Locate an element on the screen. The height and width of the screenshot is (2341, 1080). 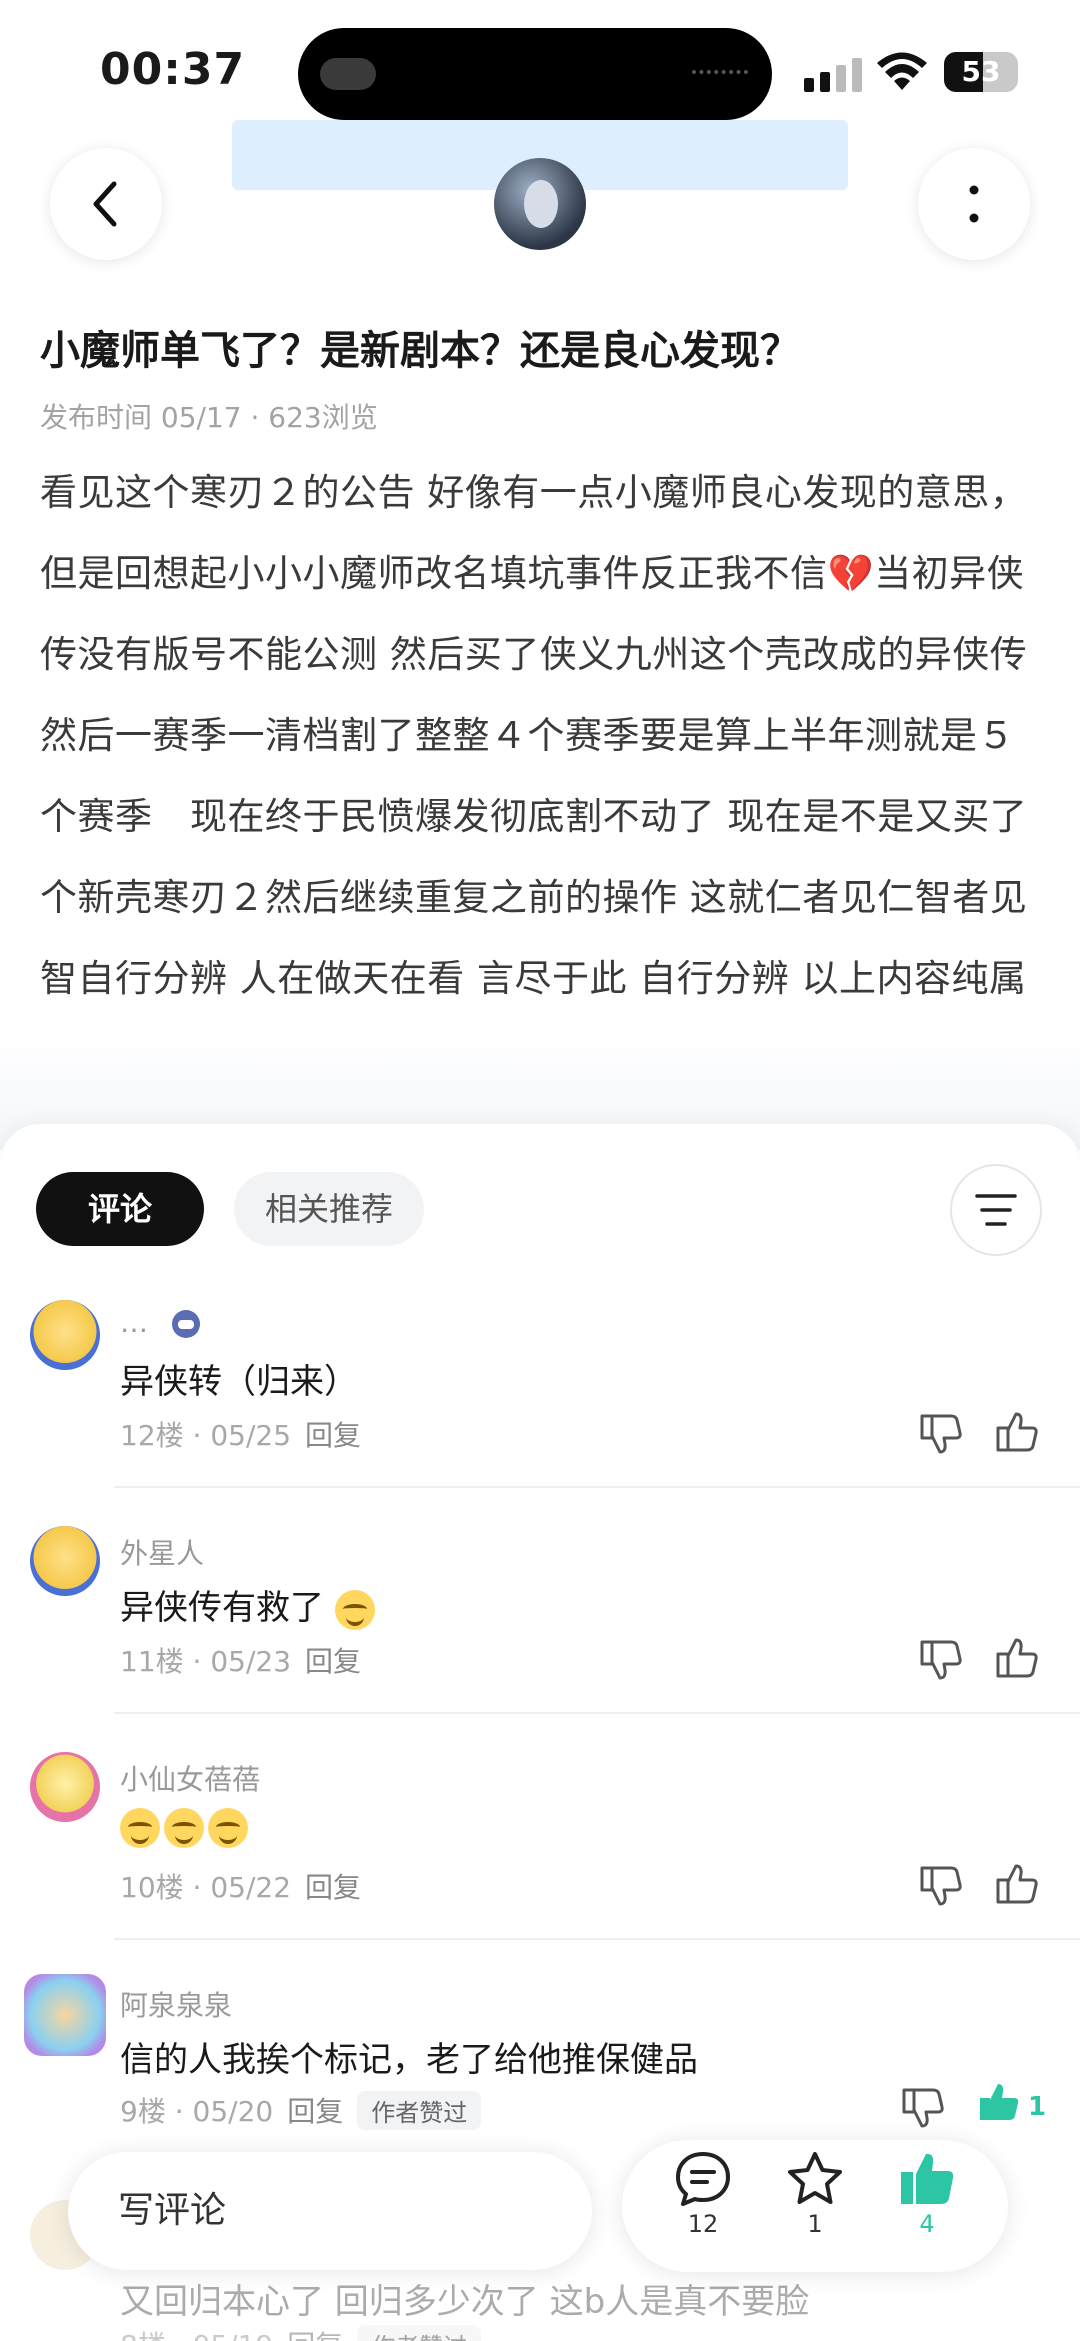
commenter-name: 阿泉泉泉 is located at coordinates (176, 2004).